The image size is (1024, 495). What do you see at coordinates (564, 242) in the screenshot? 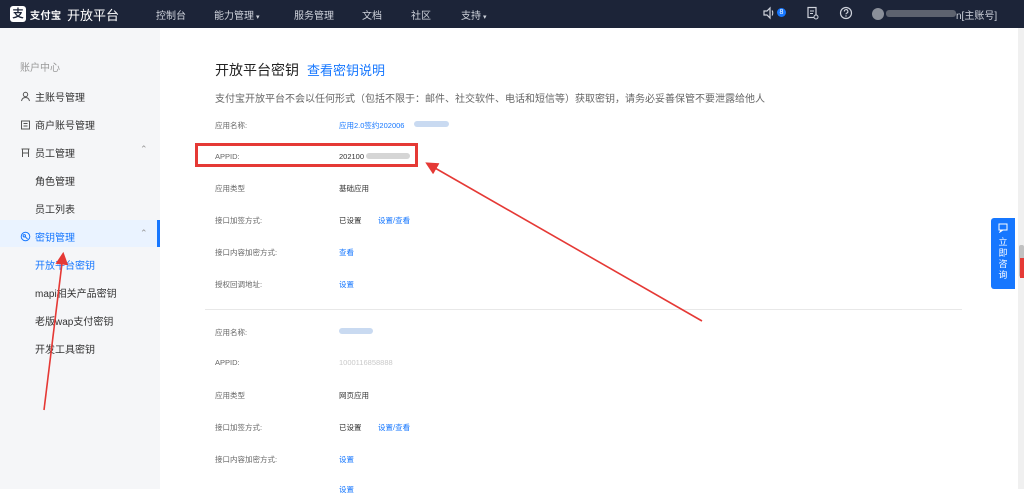
I see `arrow-to-appid` at bounding box center [564, 242].